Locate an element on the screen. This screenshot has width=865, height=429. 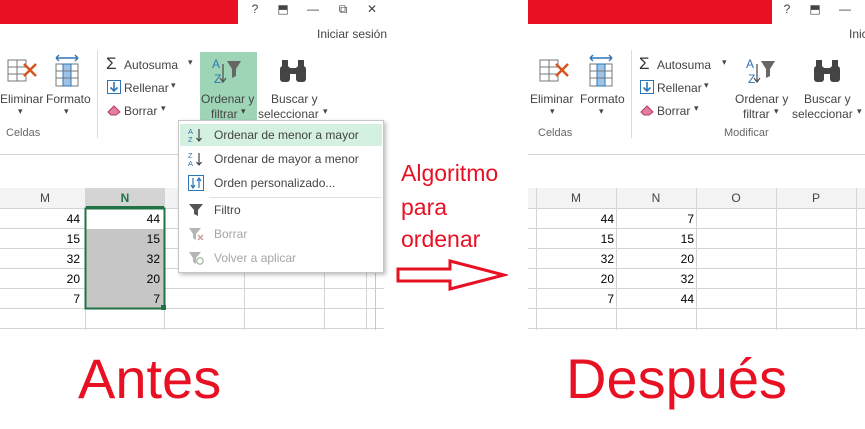
title-bar is located at coordinates (650, 12).